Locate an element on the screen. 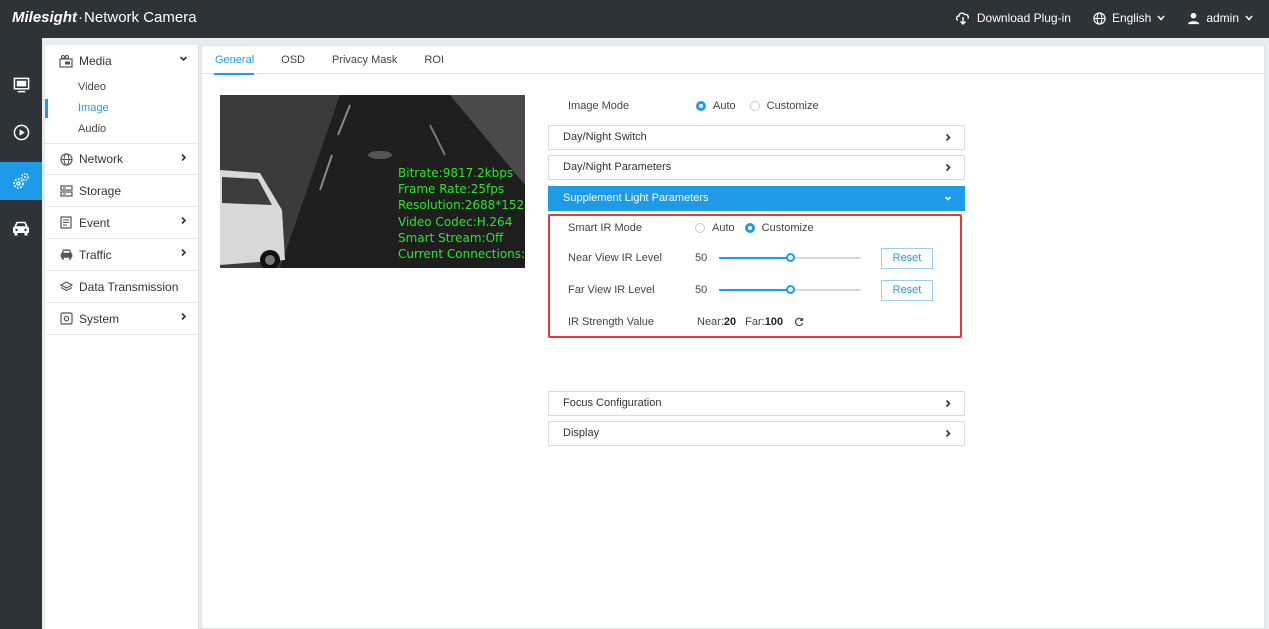 The image size is (1269, 629). menu-audio: Audio is located at coordinates (121, 129).